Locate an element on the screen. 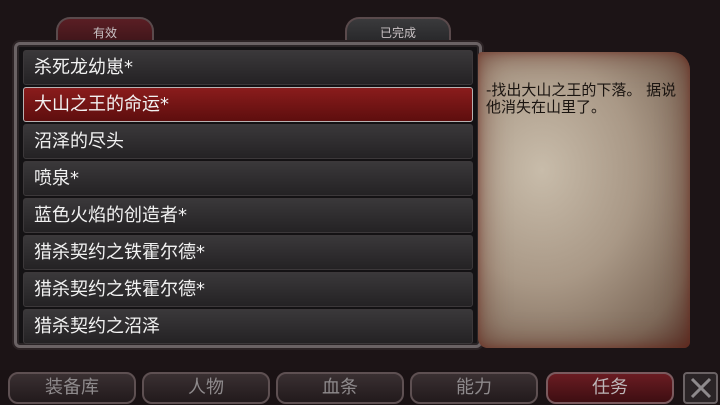 The image size is (720, 405). menu-button-equipment: 装备库 is located at coordinates (72, 388).